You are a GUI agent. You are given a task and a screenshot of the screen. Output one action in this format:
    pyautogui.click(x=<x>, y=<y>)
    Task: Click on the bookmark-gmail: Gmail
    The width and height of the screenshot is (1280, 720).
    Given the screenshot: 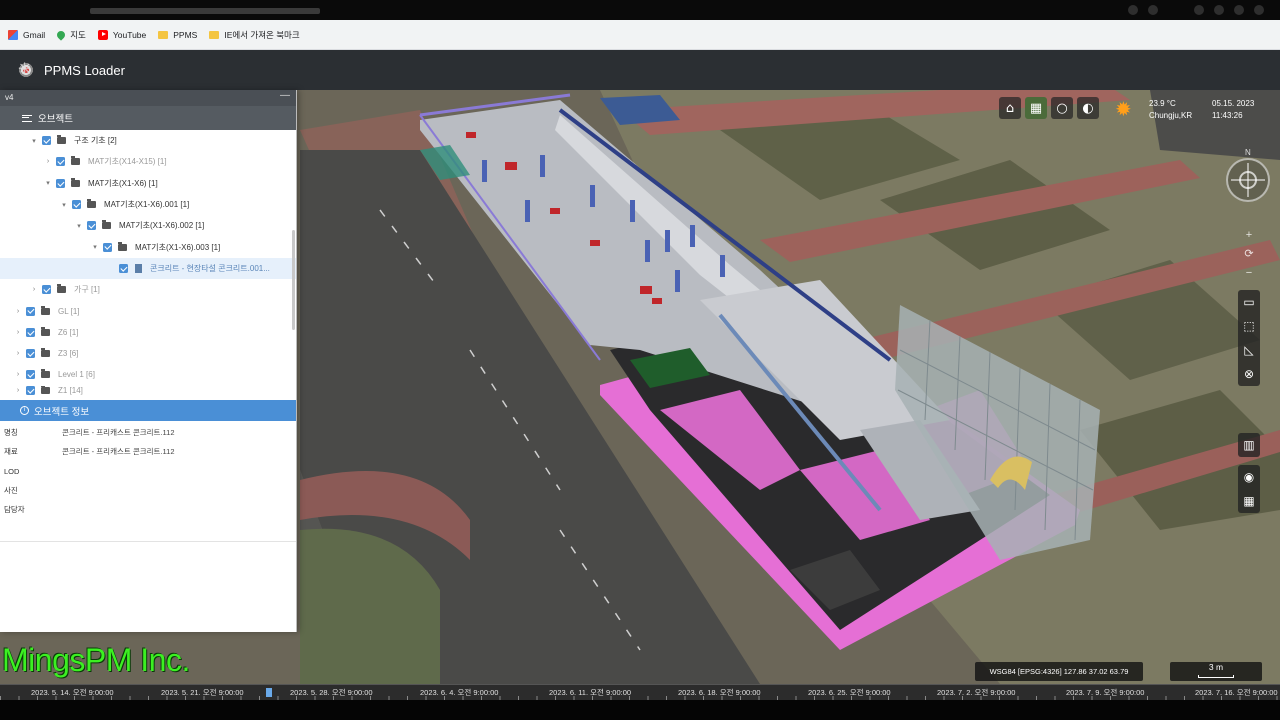 What is the action you would take?
    pyautogui.click(x=26, y=34)
    